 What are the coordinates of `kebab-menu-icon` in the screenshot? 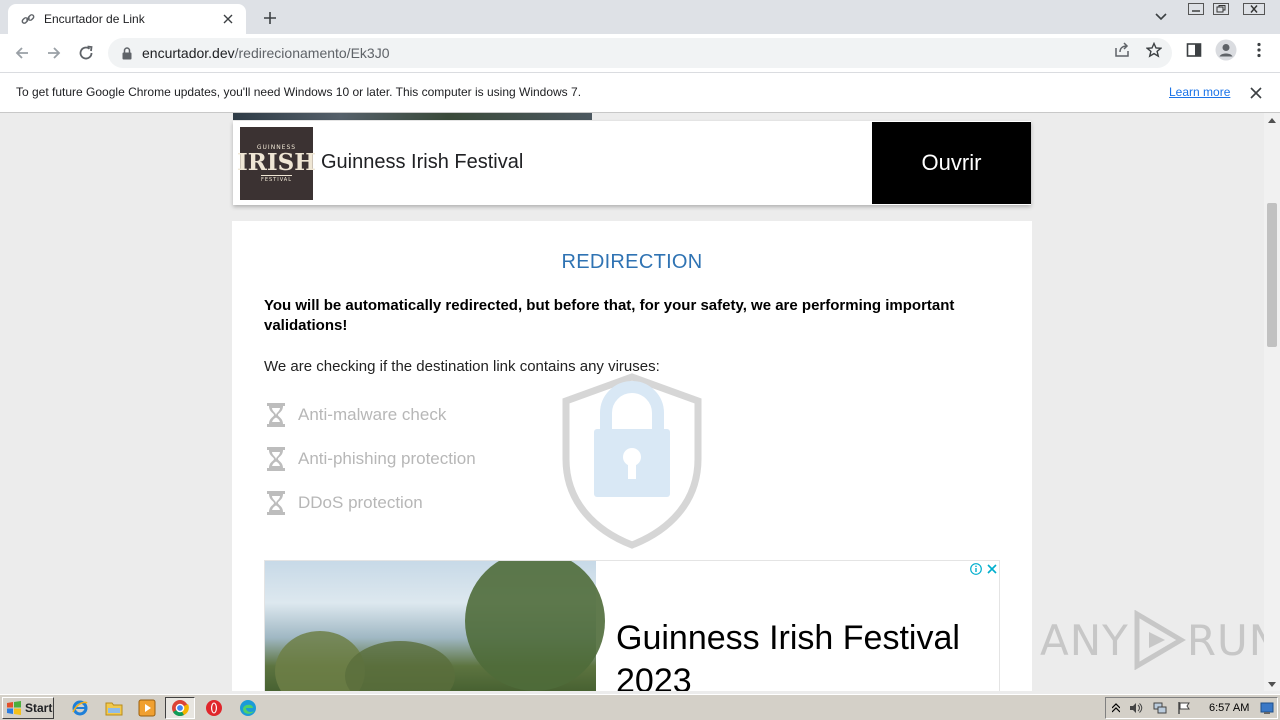 It's located at (1259, 50).